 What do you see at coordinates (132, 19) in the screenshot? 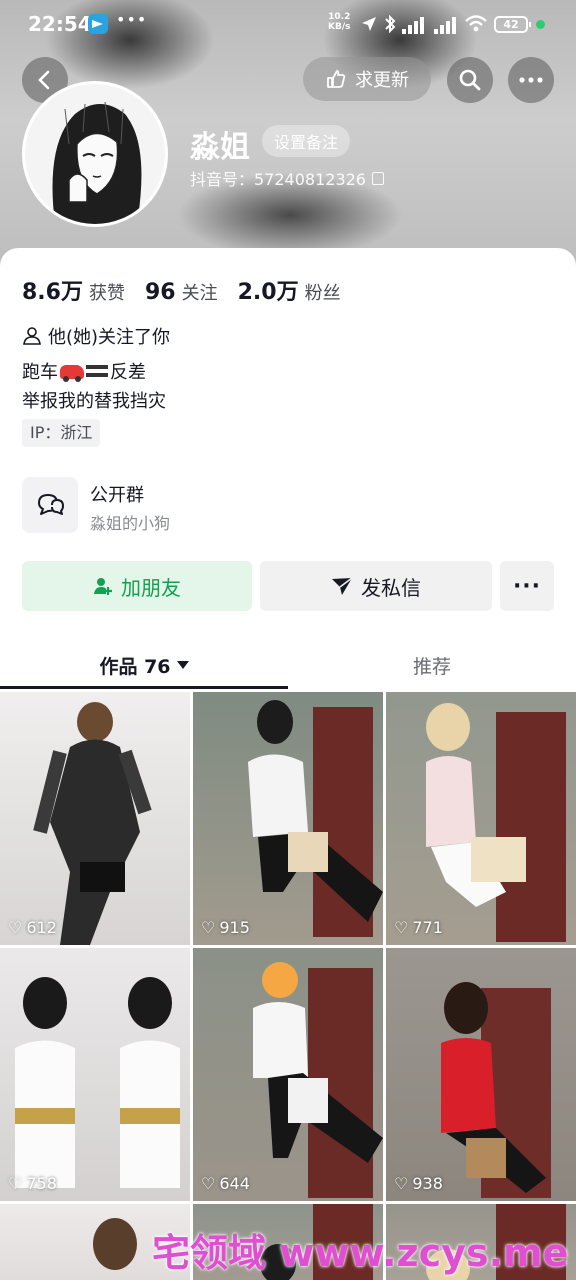
I see `more-notifications-icon: •••` at bounding box center [132, 19].